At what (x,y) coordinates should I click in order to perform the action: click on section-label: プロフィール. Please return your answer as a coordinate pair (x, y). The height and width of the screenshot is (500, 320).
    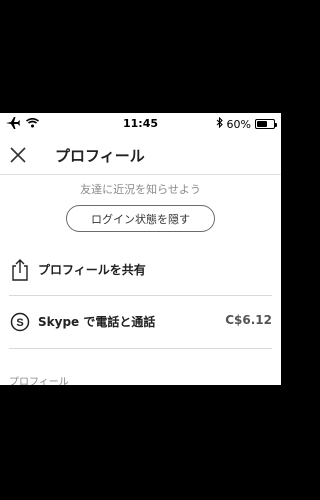
    Looking at the image, I should click on (39, 381).